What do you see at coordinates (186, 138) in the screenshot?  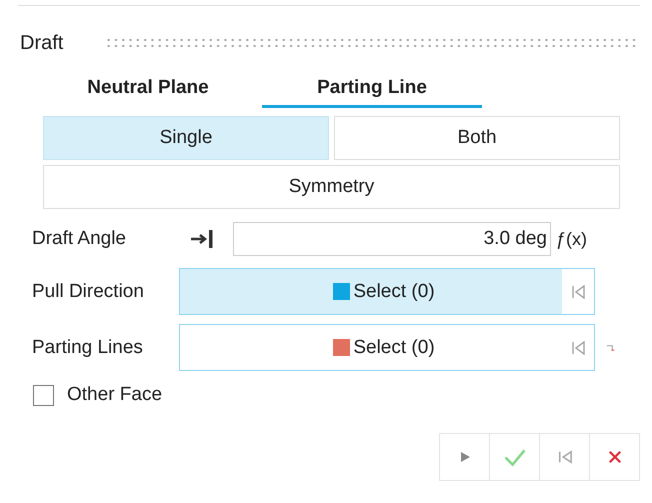 I see `mode-button: Single` at bounding box center [186, 138].